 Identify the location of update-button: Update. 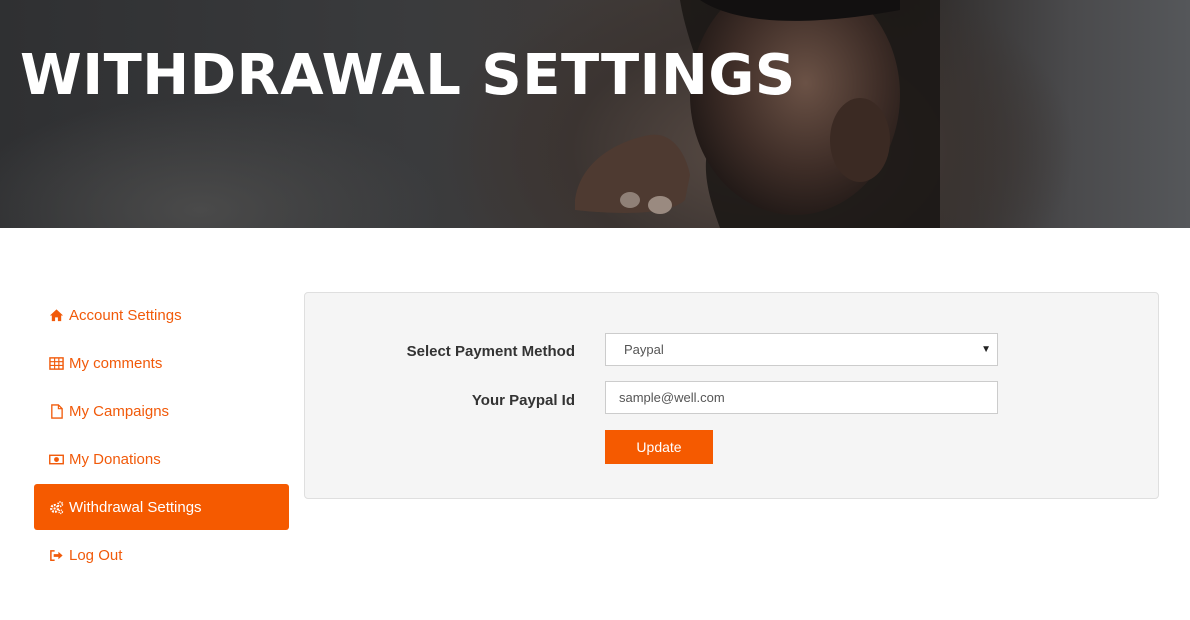
(659, 447).